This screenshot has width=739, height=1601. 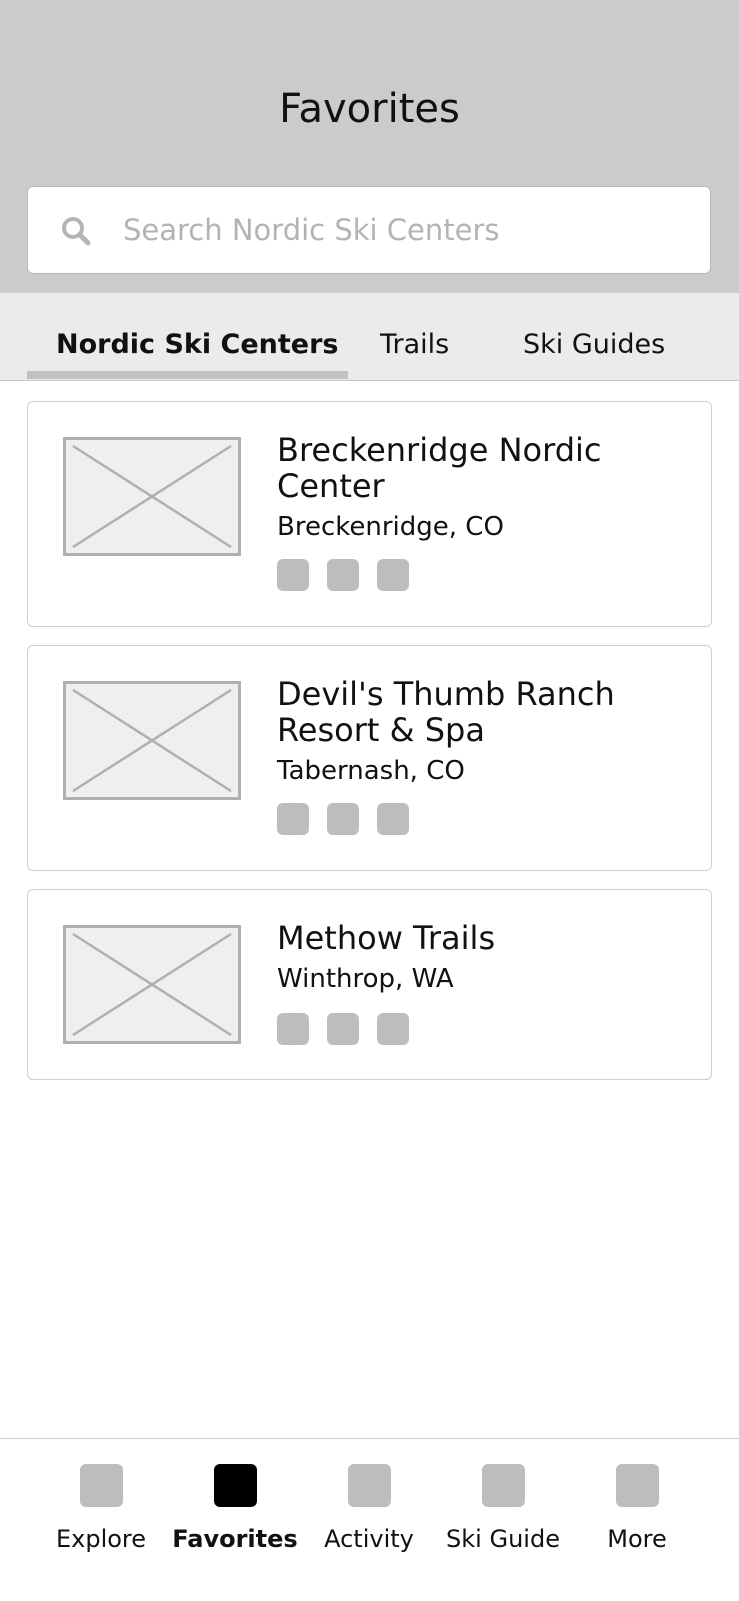 What do you see at coordinates (503, 1485) in the screenshot?
I see `ski-guide-icon` at bounding box center [503, 1485].